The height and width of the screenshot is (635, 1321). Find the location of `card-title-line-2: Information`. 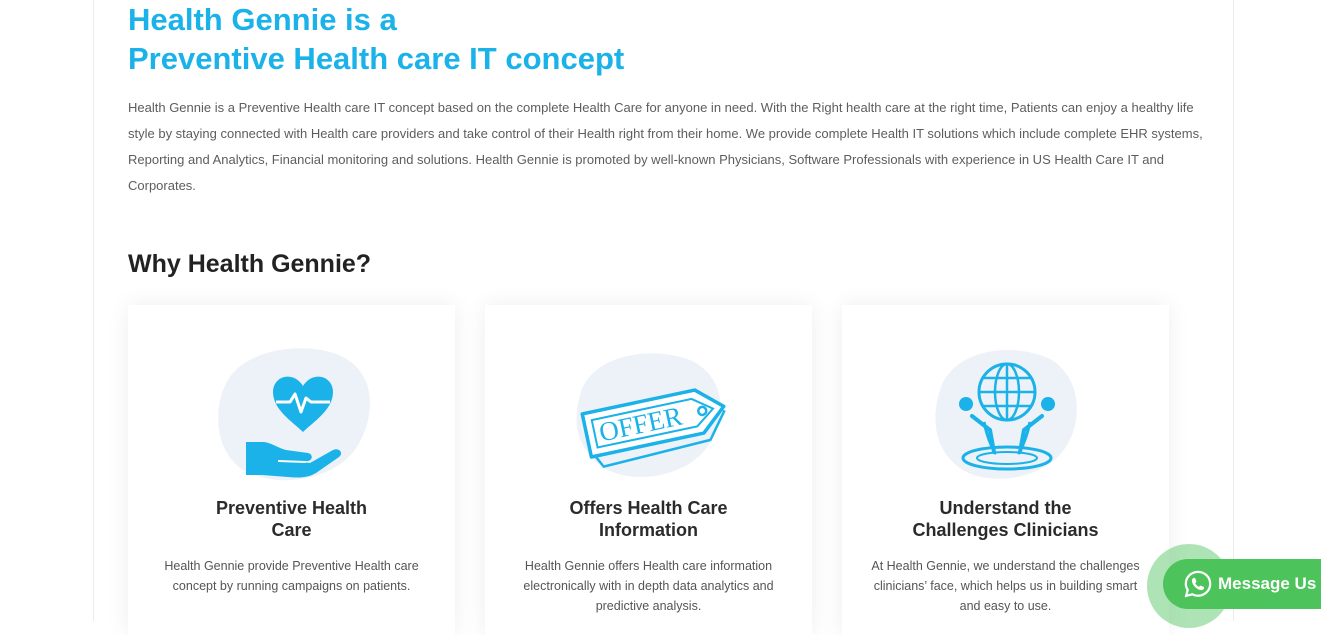

card-title-line-2: Information is located at coordinates (648, 530).